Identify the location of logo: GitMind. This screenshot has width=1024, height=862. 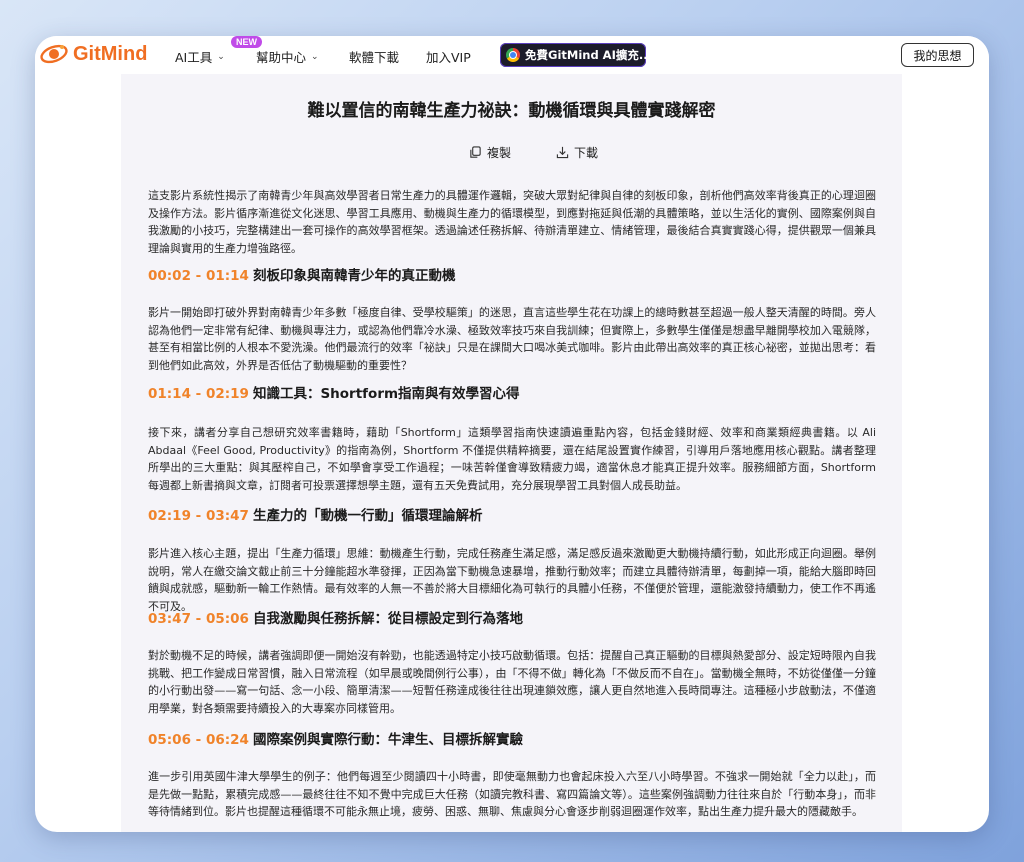
(93, 54).